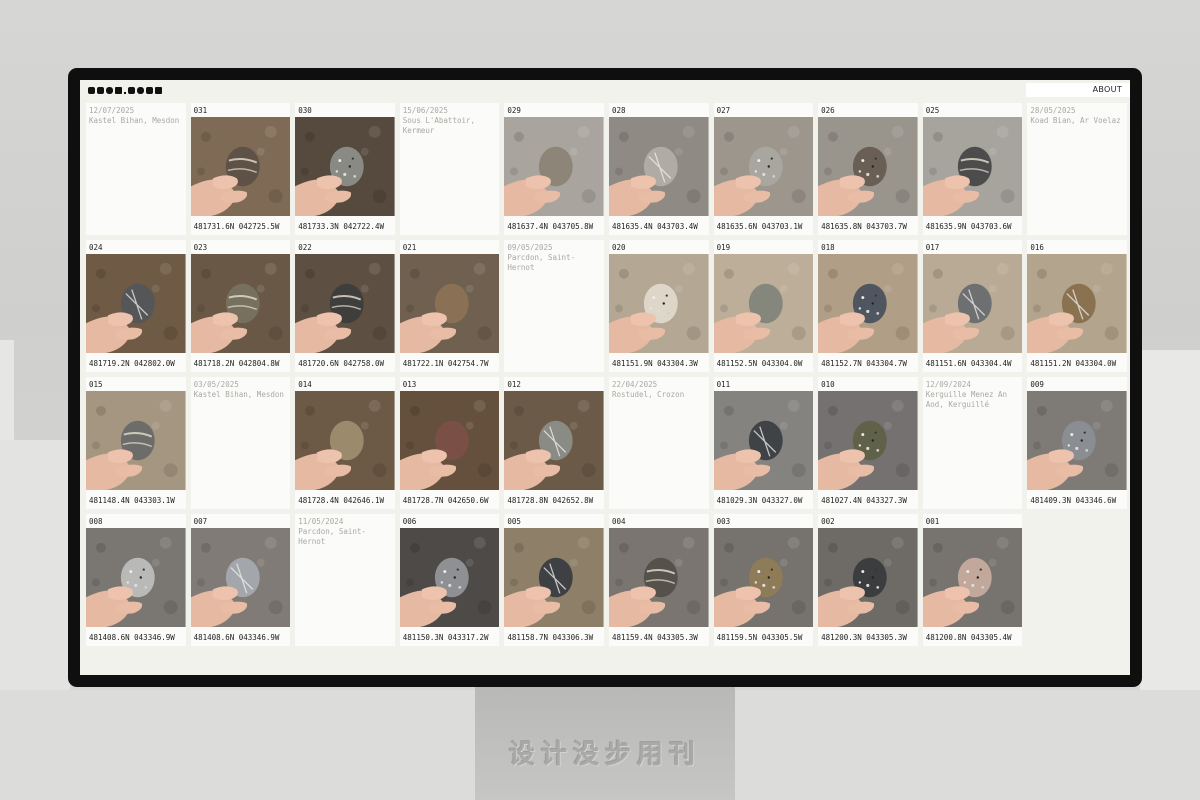 This screenshot has height=800, width=1200. Describe the element at coordinates (1037, 384) in the screenshot. I see `stone-number: 009` at that location.